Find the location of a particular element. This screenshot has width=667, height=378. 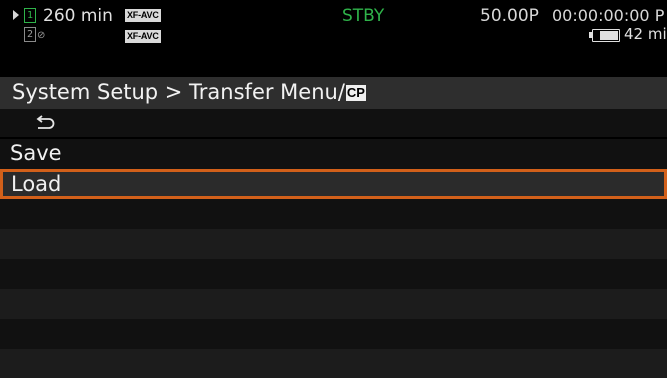

menu-header: System Setup > Transfer Menu/CP is located at coordinates (333, 93).